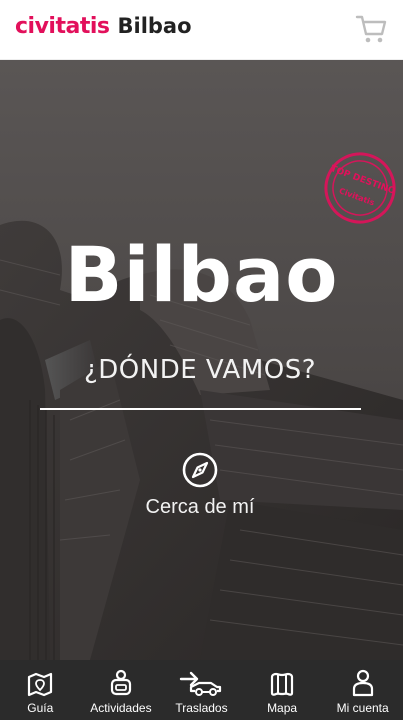 This screenshot has height=720, width=403. What do you see at coordinates (357, 196) in the screenshot?
I see `stamp-bottom-text: Civitatis` at bounding box center [357, 196].